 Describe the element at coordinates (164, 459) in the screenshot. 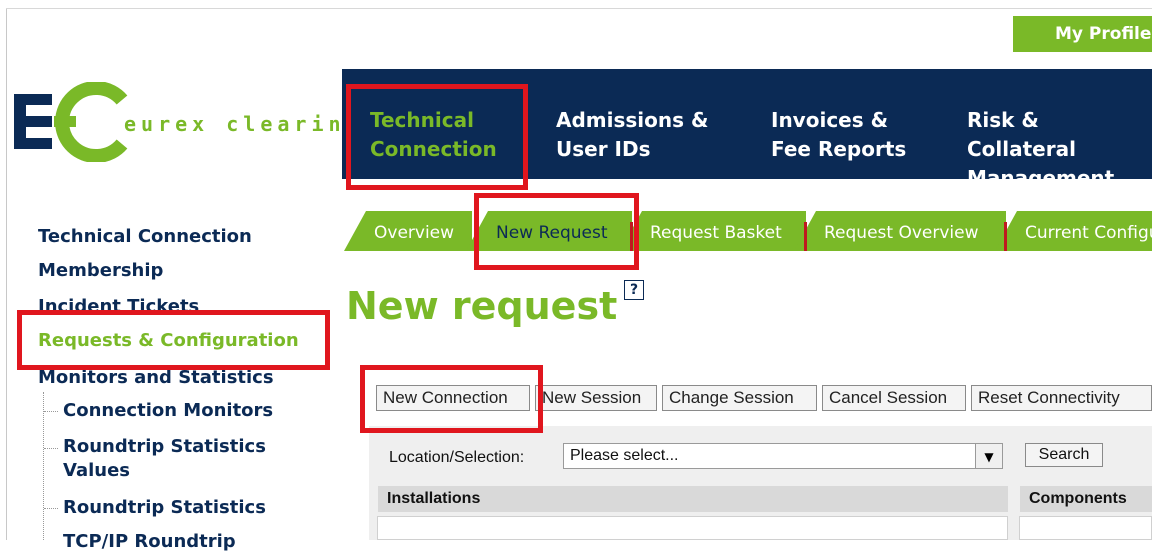

I see `leftnav-roundtrip-statistics-values: Roundtrip Statistics Values` at that location.